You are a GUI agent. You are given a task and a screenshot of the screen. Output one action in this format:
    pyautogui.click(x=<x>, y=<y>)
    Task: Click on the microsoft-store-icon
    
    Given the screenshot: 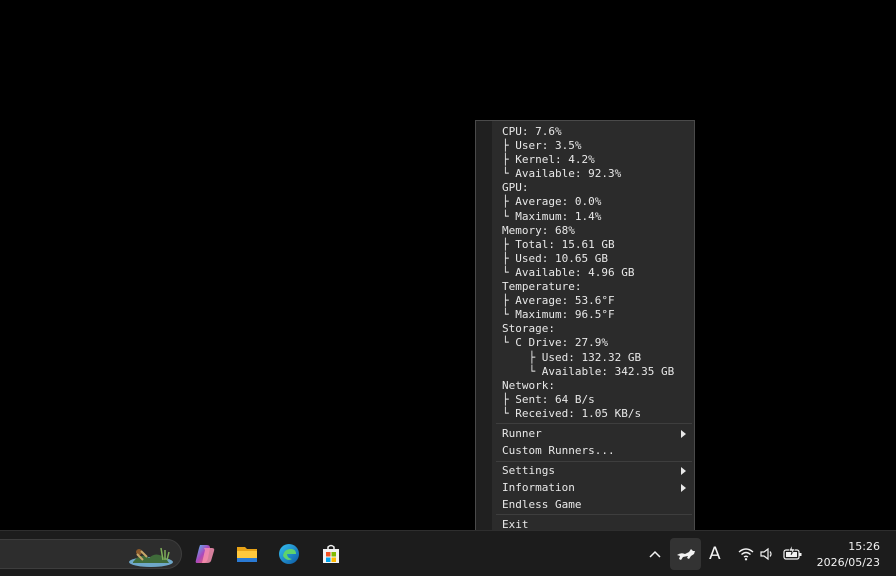 What is the action you would take?
    pyautogui.click(x=331, y=554)
    